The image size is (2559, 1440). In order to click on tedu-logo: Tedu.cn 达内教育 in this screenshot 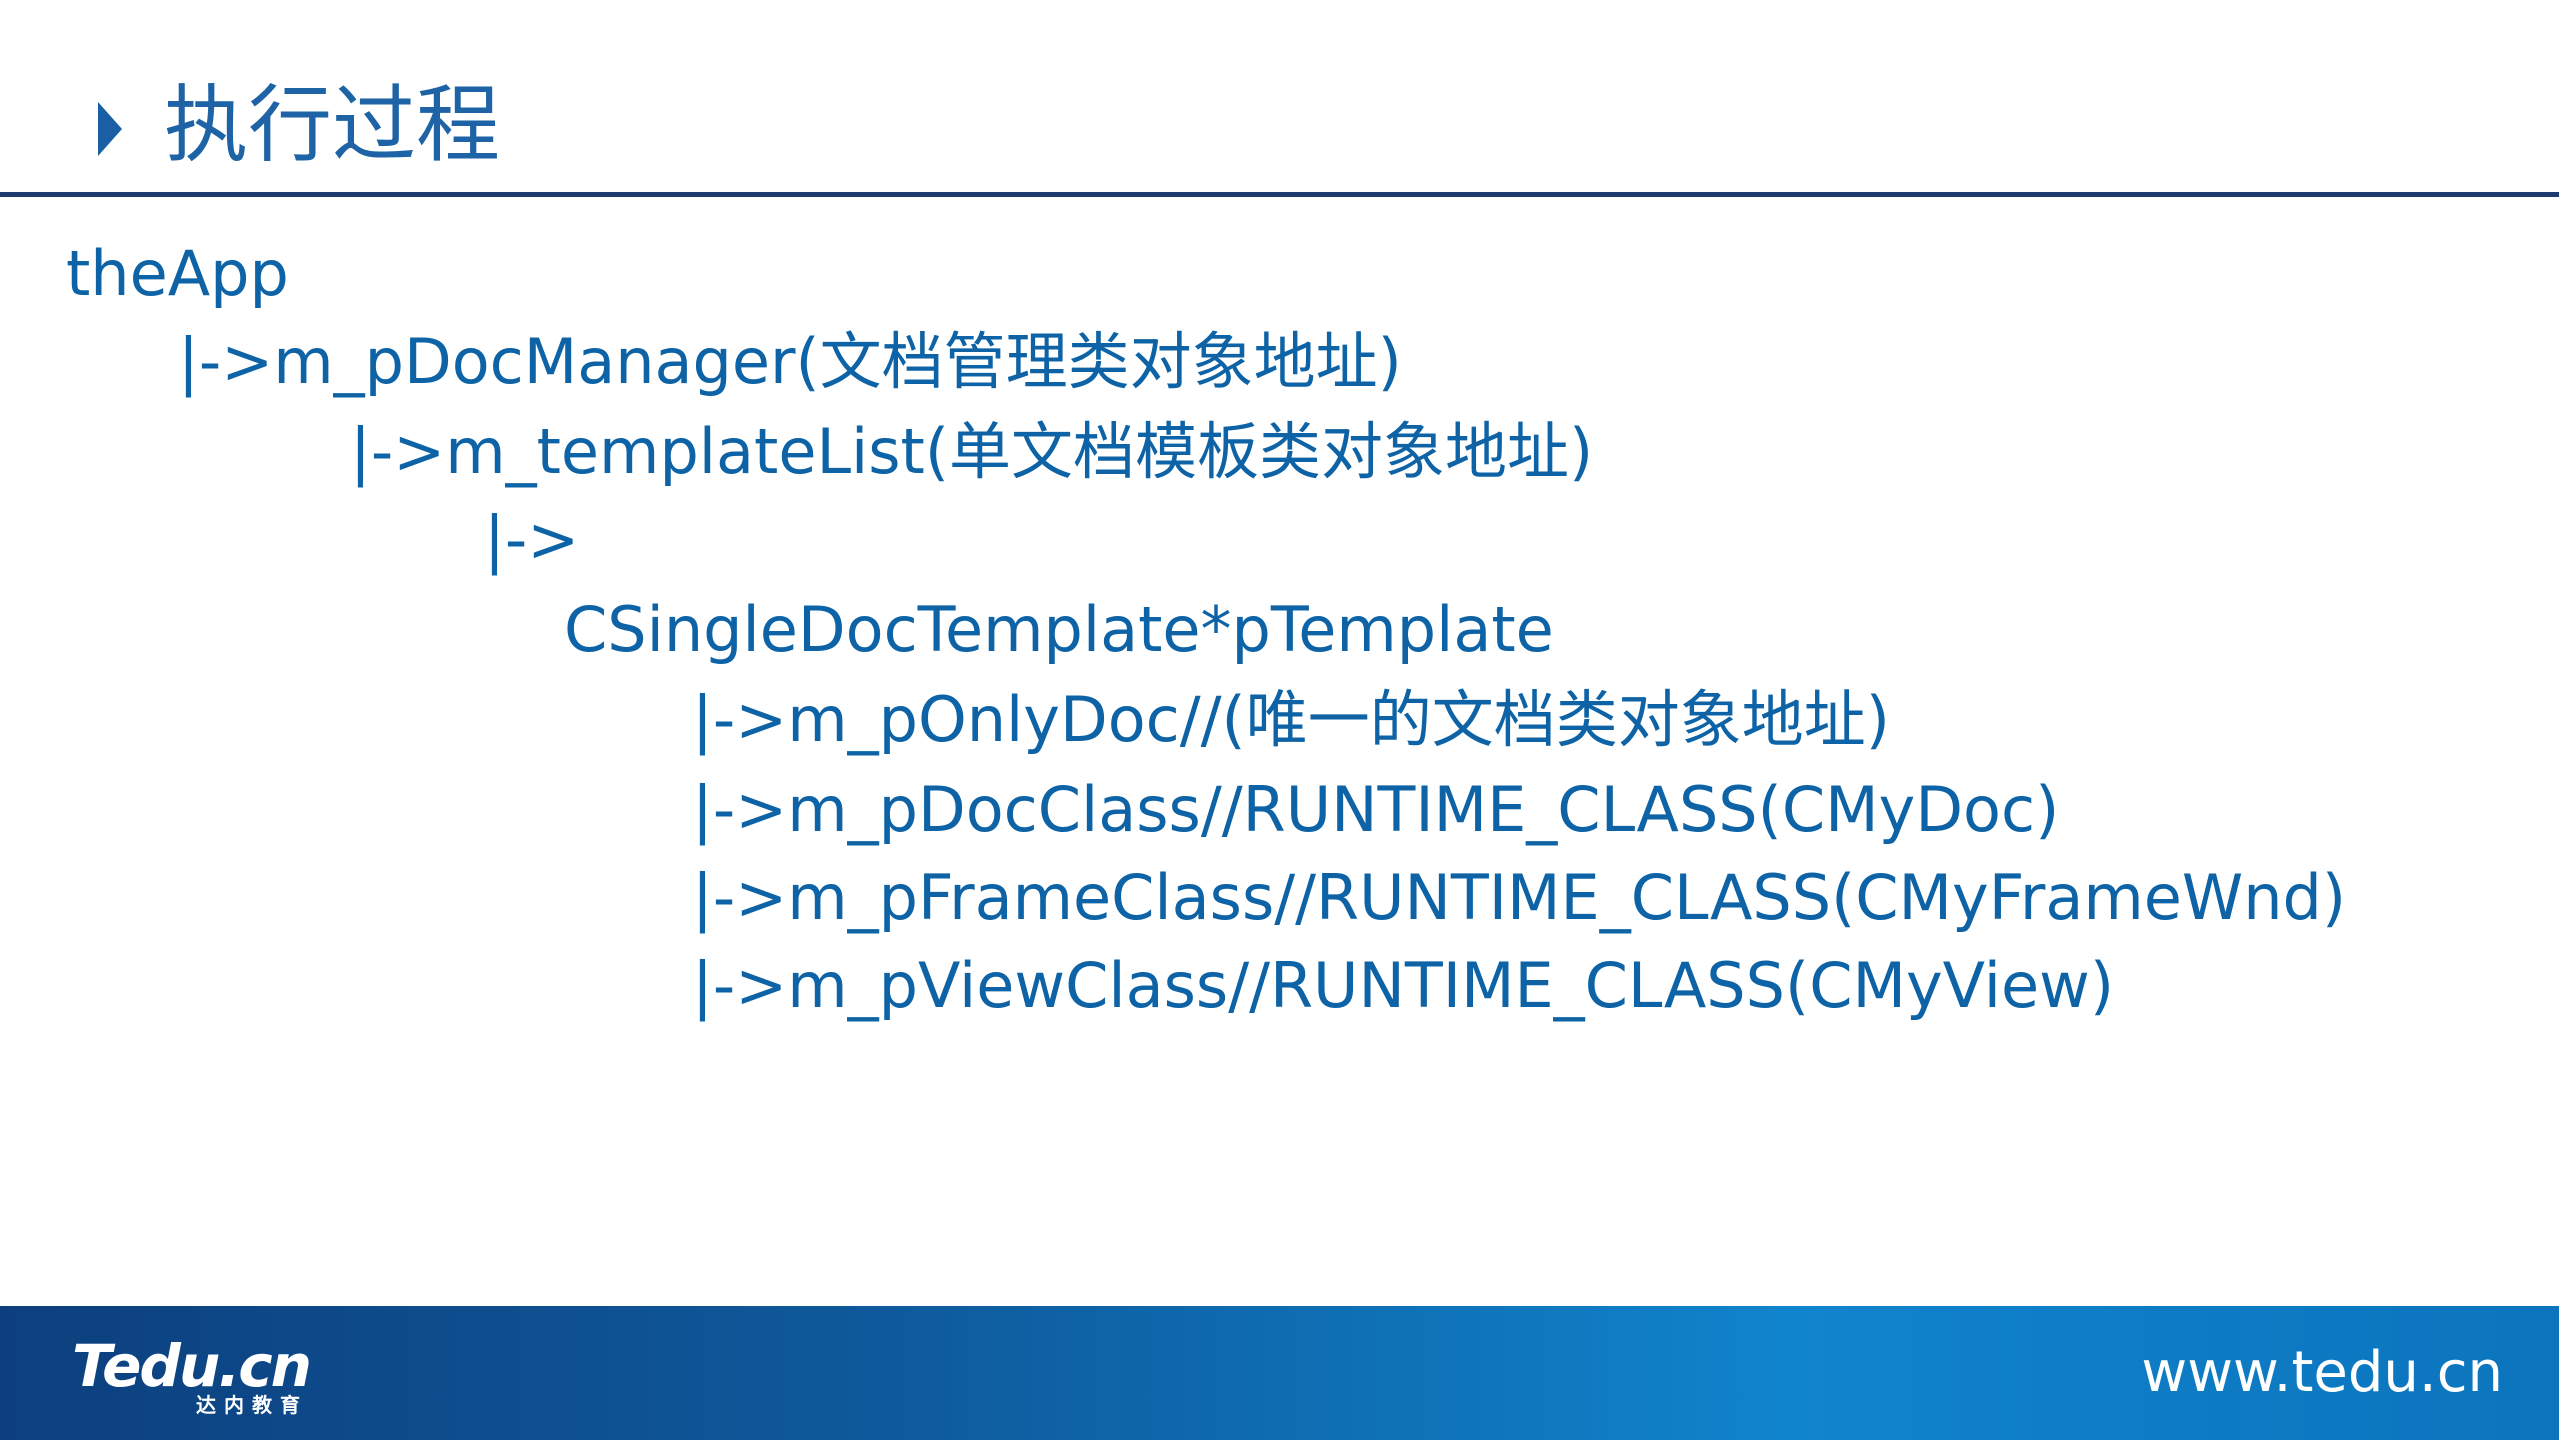, I will do `click(202, 1376)`.